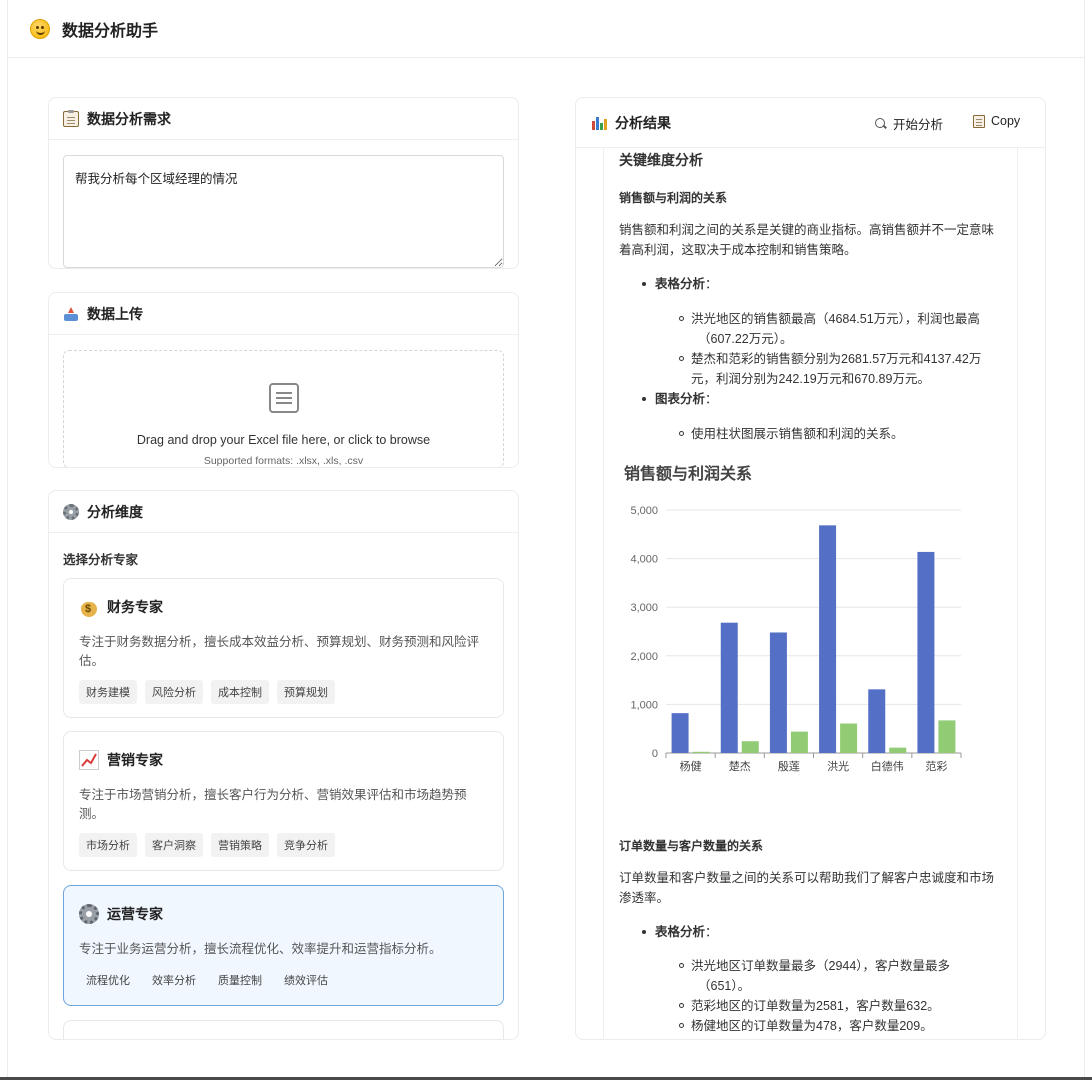 Image resolution: width=1092 pixels, height=1080 pixels. What do you see at coordinates (789, 766) in the screenshot?
I see `x-tick-label: 殷莲` at bounding box center [789, 766].